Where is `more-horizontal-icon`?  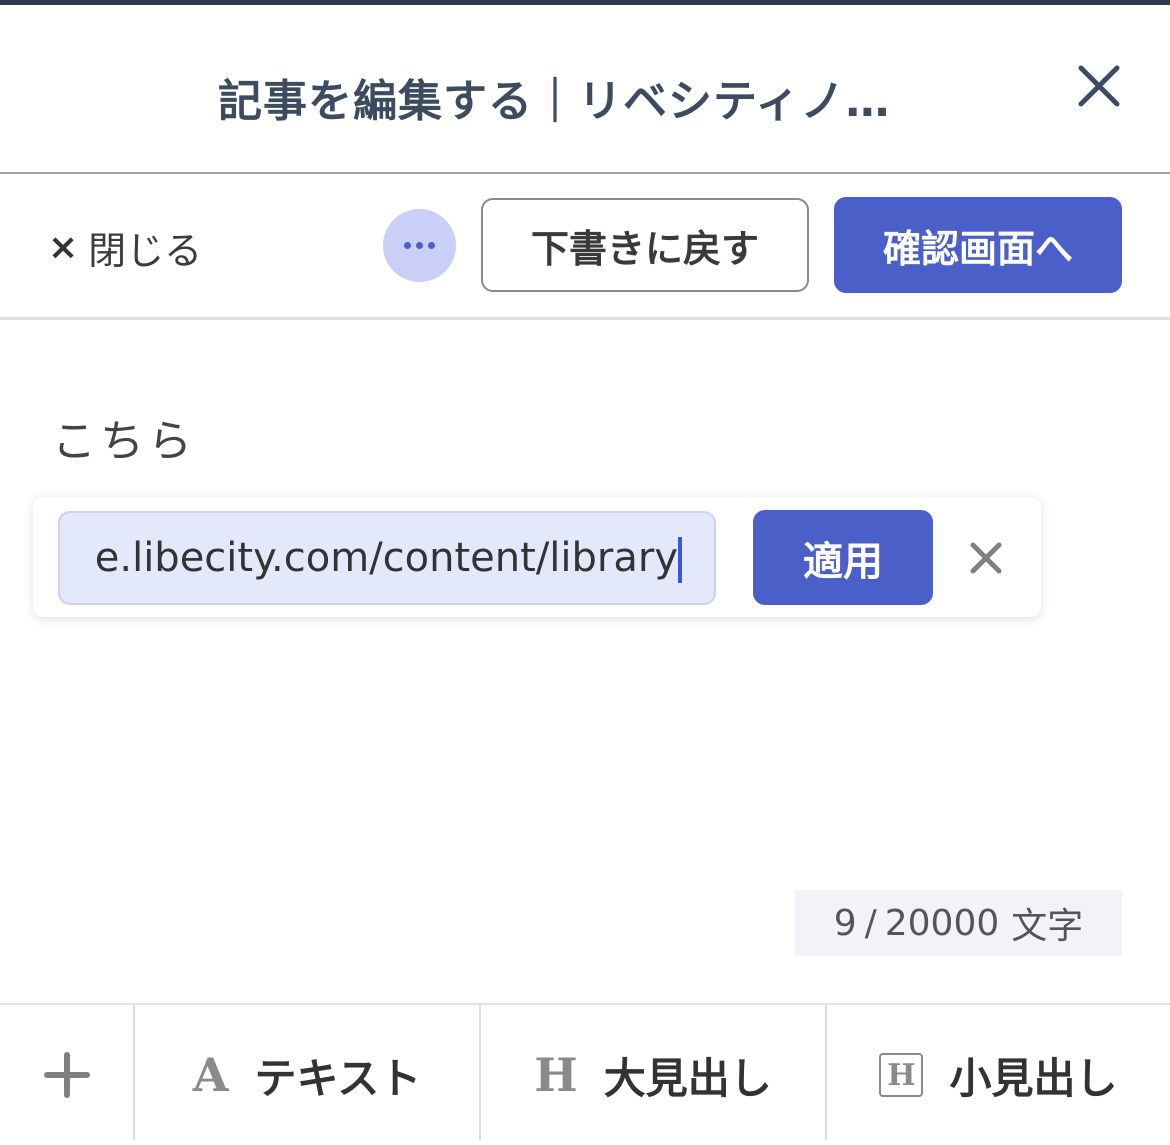 more-horizontal-icon is located at coordinates (419, 245).